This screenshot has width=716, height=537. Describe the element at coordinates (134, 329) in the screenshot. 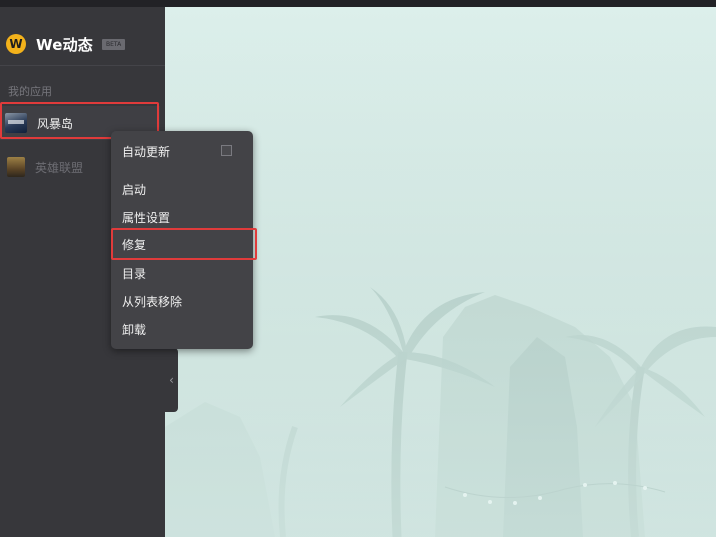

I see `menu-label: 卸载` at that location.